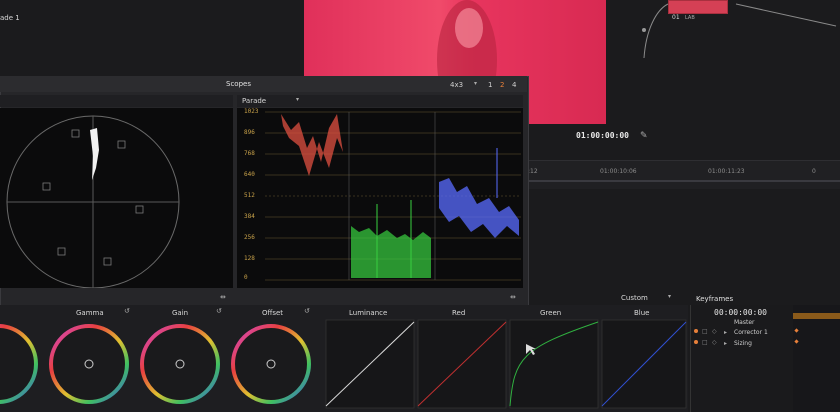 Image resolution: width=840 pixels, height=412 pixels. Describe the element at coordinates (180, 364) in the screenshot. I see `gain-wheel` at that location.